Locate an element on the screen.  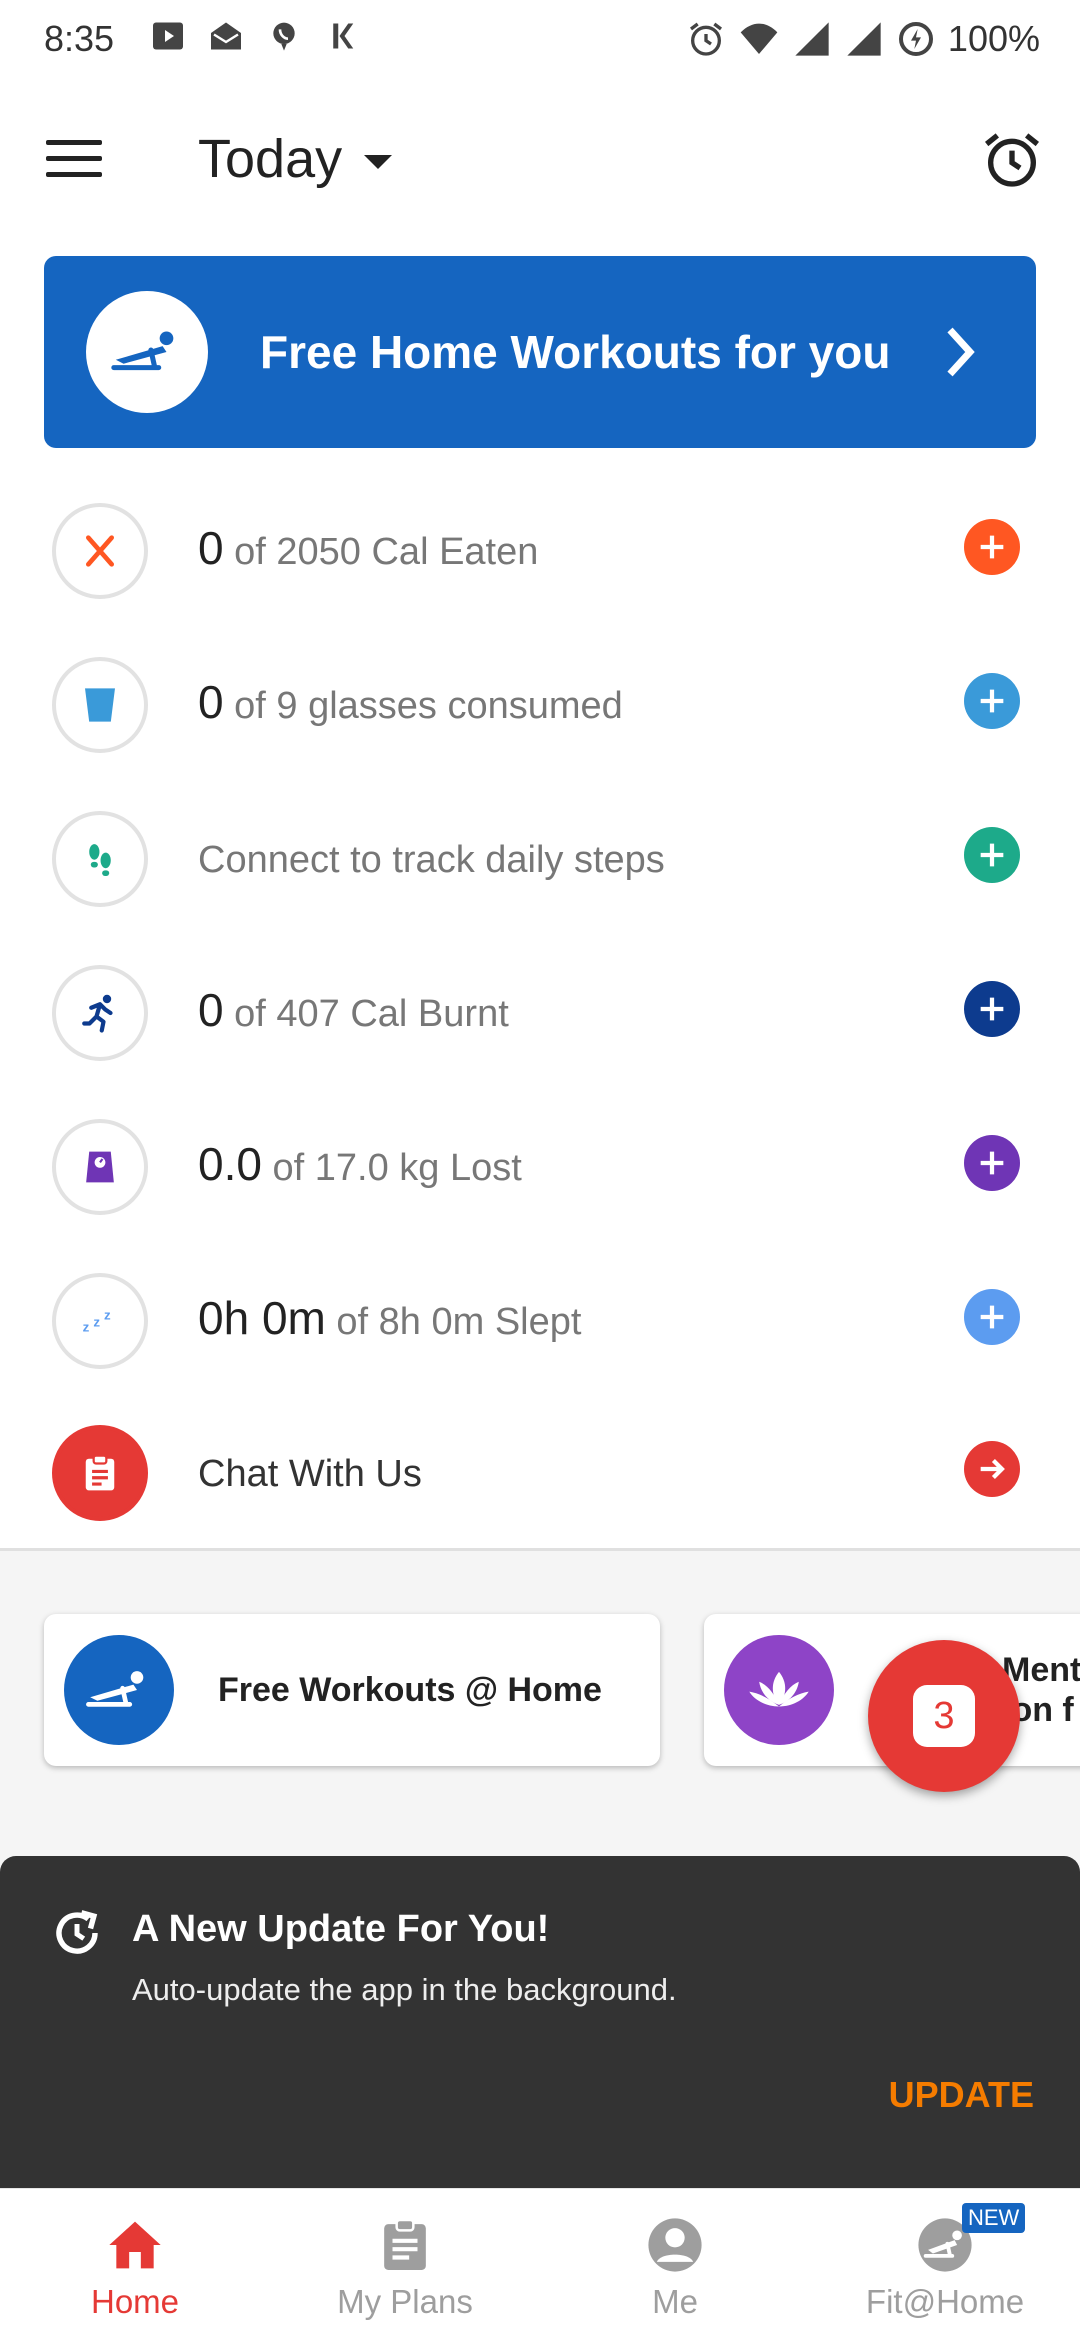
calorie-eaten-text: 0 of 2050 Cal Eaten is located at coordinates (368, 548).